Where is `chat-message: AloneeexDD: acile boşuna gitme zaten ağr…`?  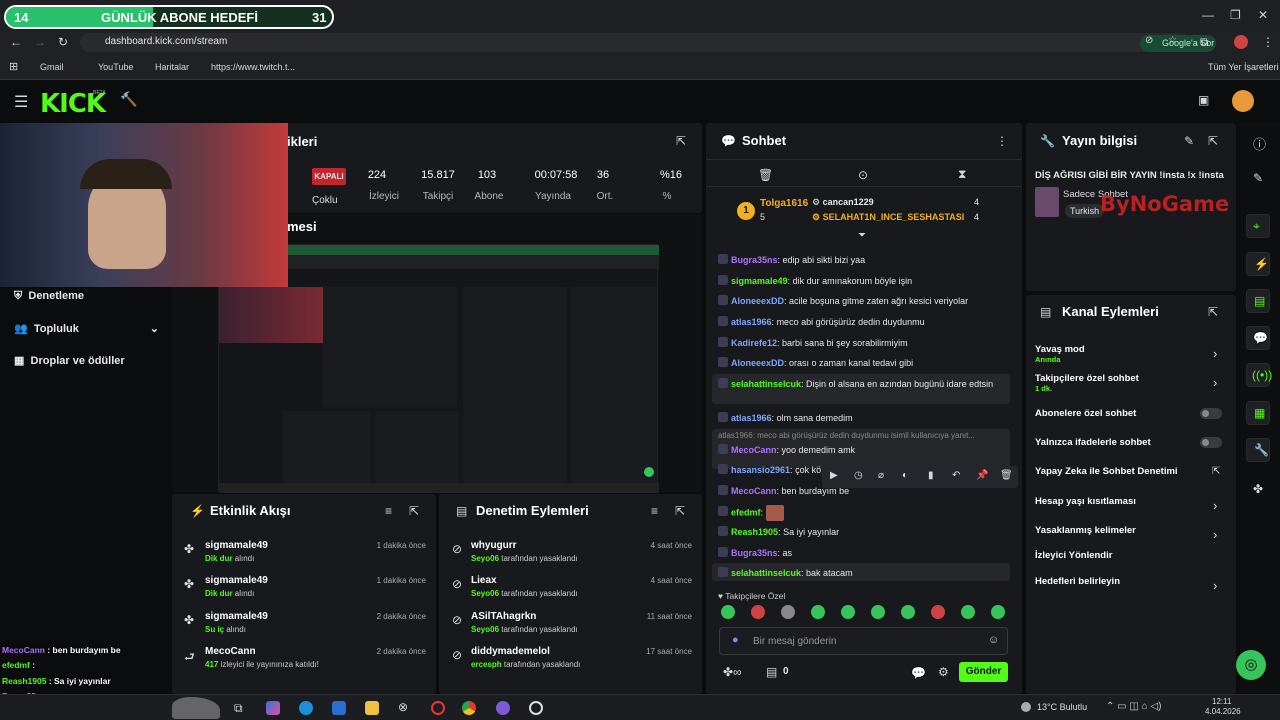
chat-message: AloneeexDD: acile boşuna gitme zaten ağr… is located at coordinates (863, 301).